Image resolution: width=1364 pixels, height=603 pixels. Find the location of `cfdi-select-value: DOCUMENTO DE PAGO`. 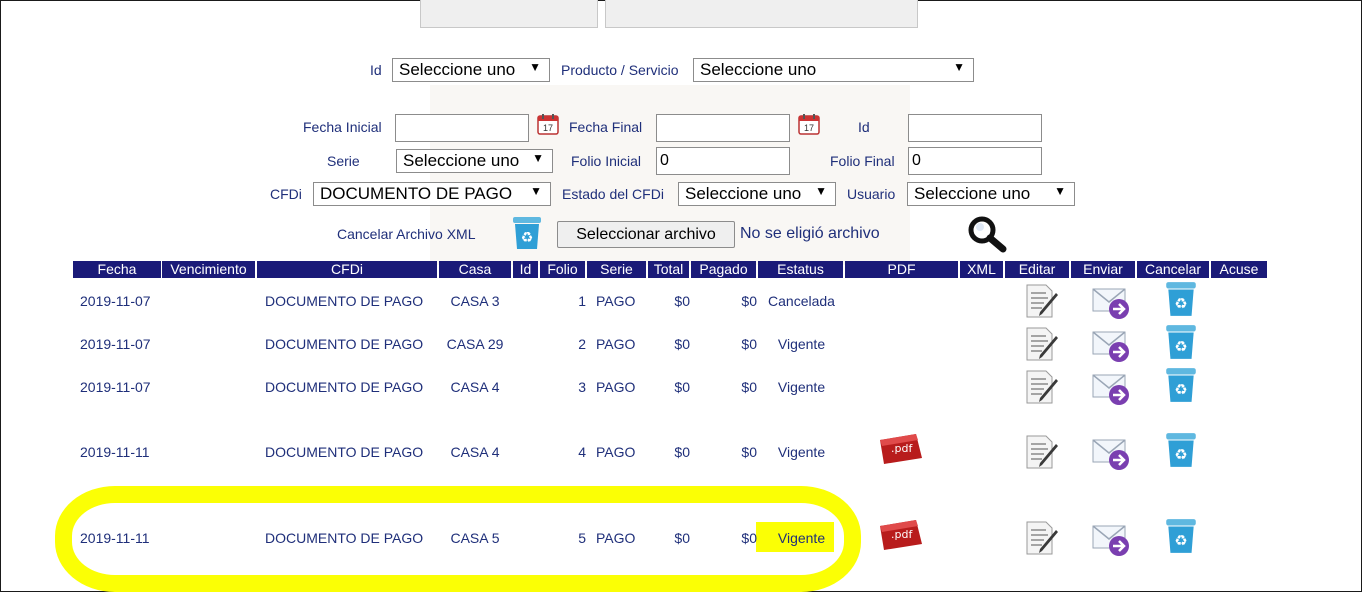

cfdi-select-value: DOCUMENTO DE PAGO is located at coordinates (416, 193).